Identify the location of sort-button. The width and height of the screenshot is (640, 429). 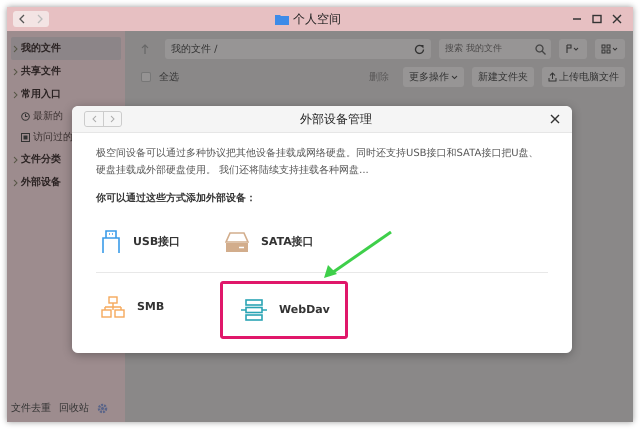
(573, 49).